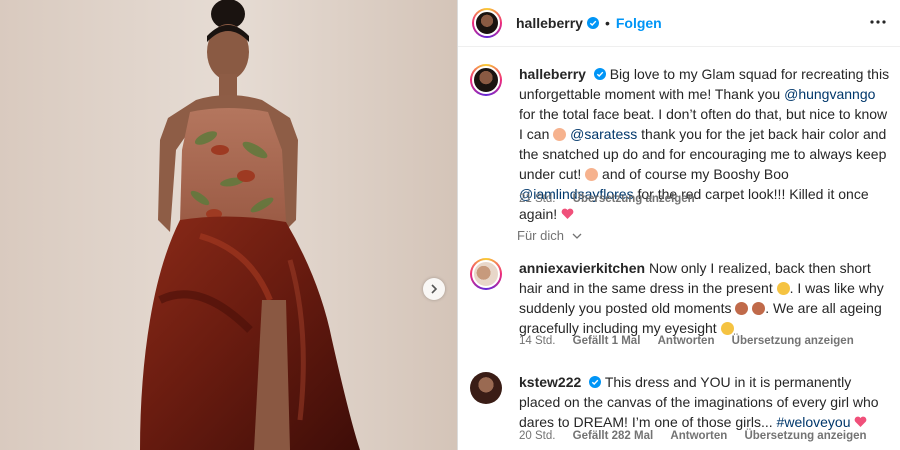 This screenshot has height=450, width=900. What do you see at coordinates (550, 382) in the screenshot?
I see `comment-username: kstew222` at bounding box center [550, 382].